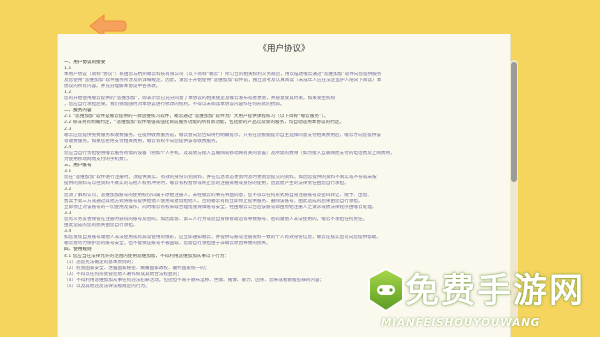 This screenshot has height=337, width=600. What do you see at coordinates (107, 286) in the screenshot?
I see `clause-text: （5）以及其他违反法律法规规定的行为。` at bounding box center [107, 286].